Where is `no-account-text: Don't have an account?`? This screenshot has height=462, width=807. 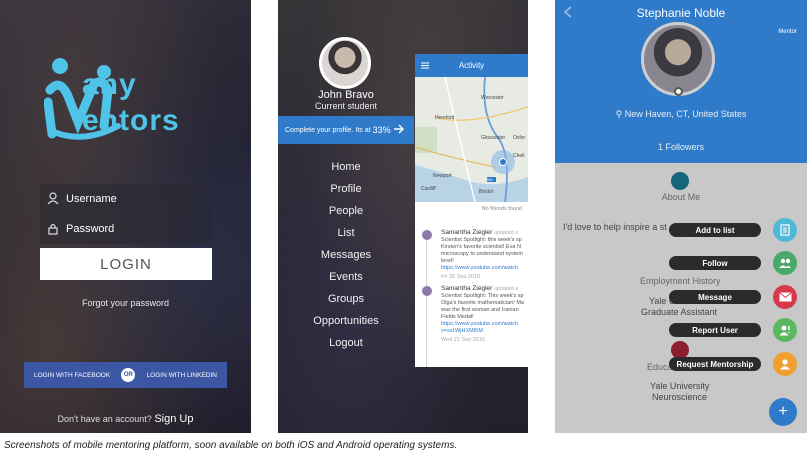 no-account-text: Don't have an account? is located at coordinates (104, 419).